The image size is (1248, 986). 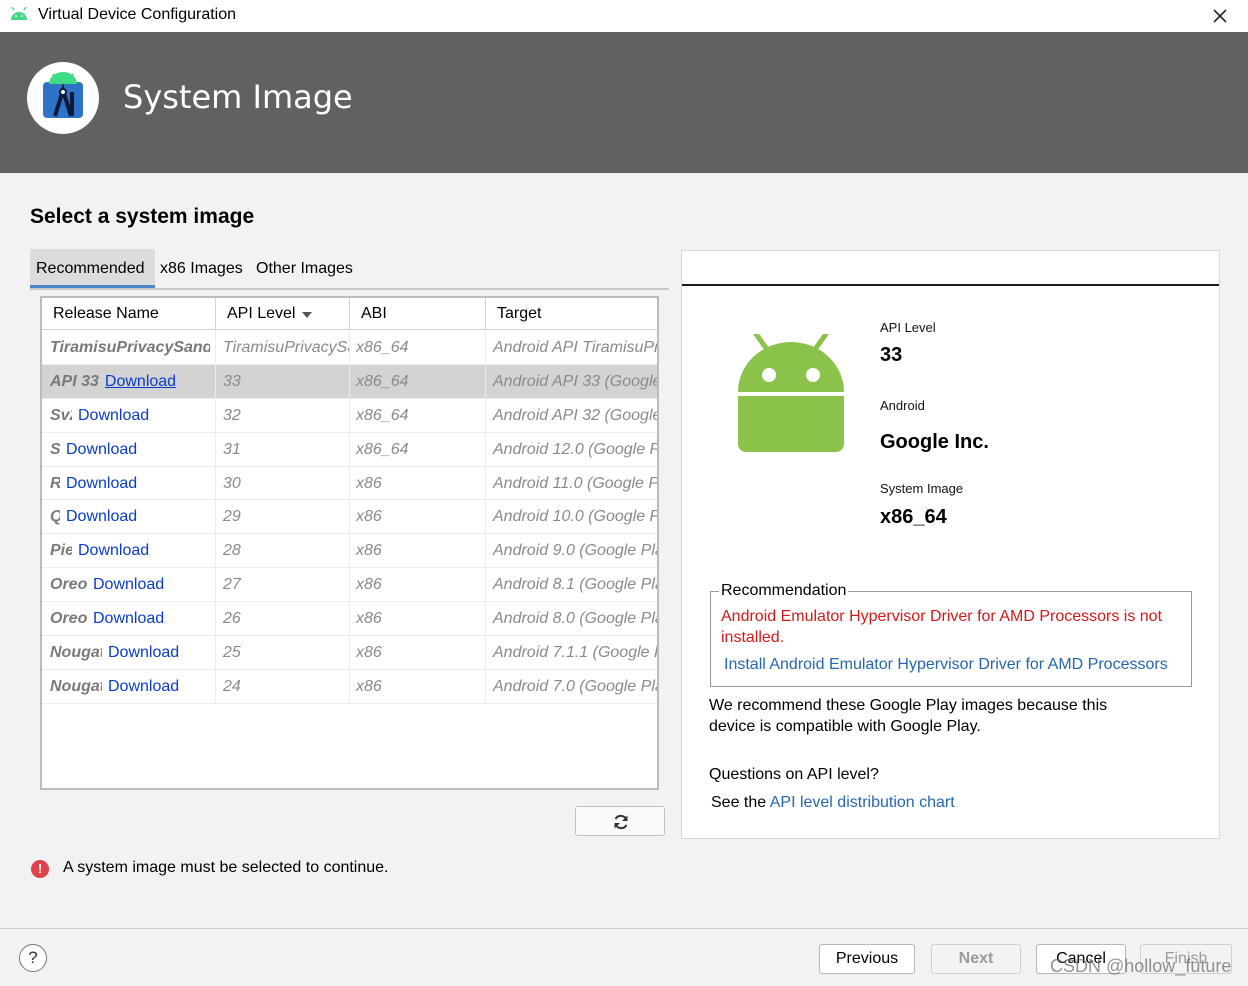 I want to click on release-name: S, so click(x=55, y=449).